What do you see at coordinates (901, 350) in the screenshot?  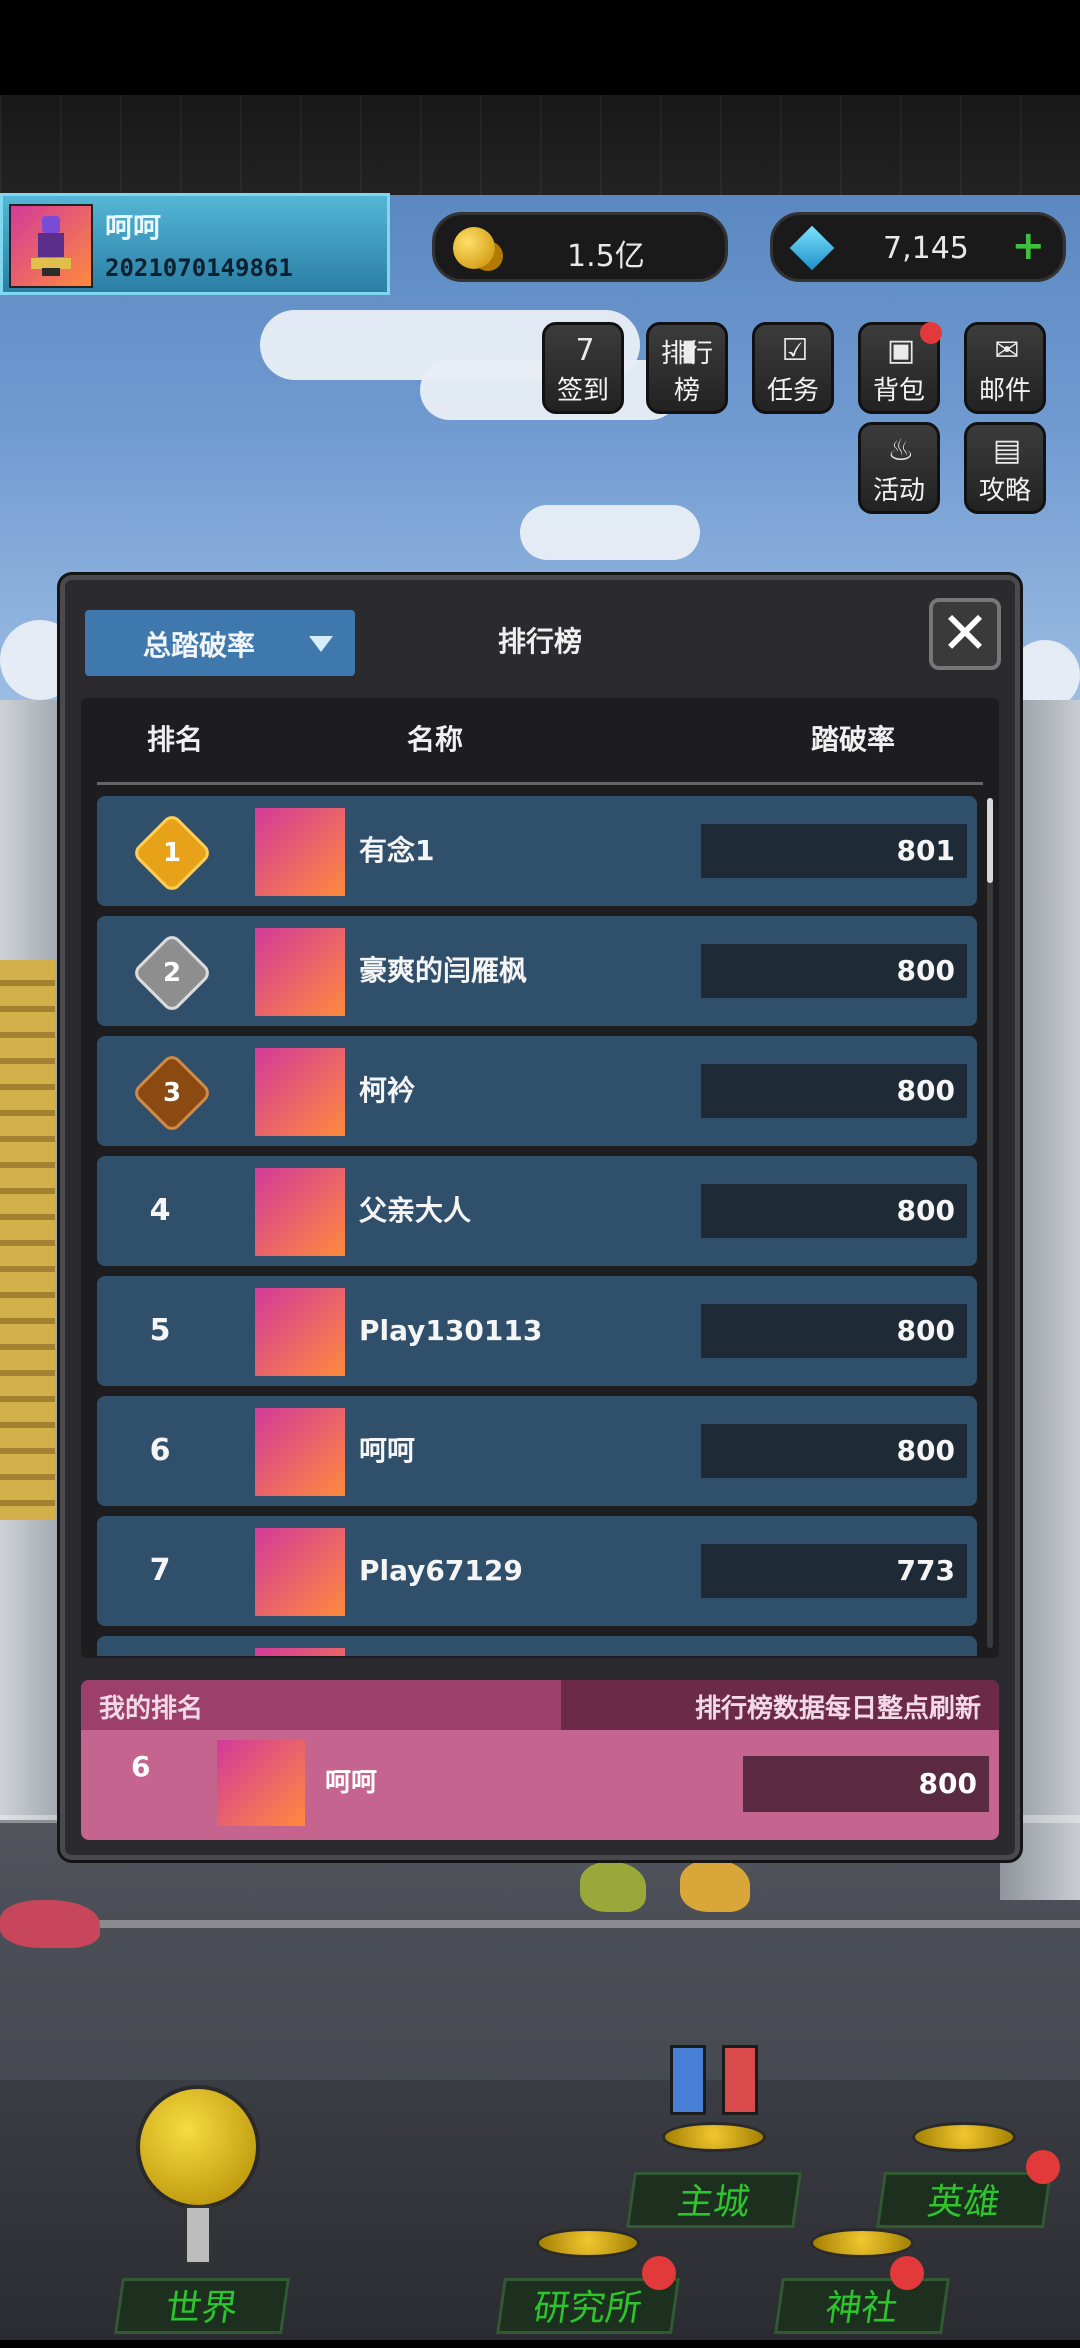 I see `backpack-icon: ▣` at bounding box center [901, 350].